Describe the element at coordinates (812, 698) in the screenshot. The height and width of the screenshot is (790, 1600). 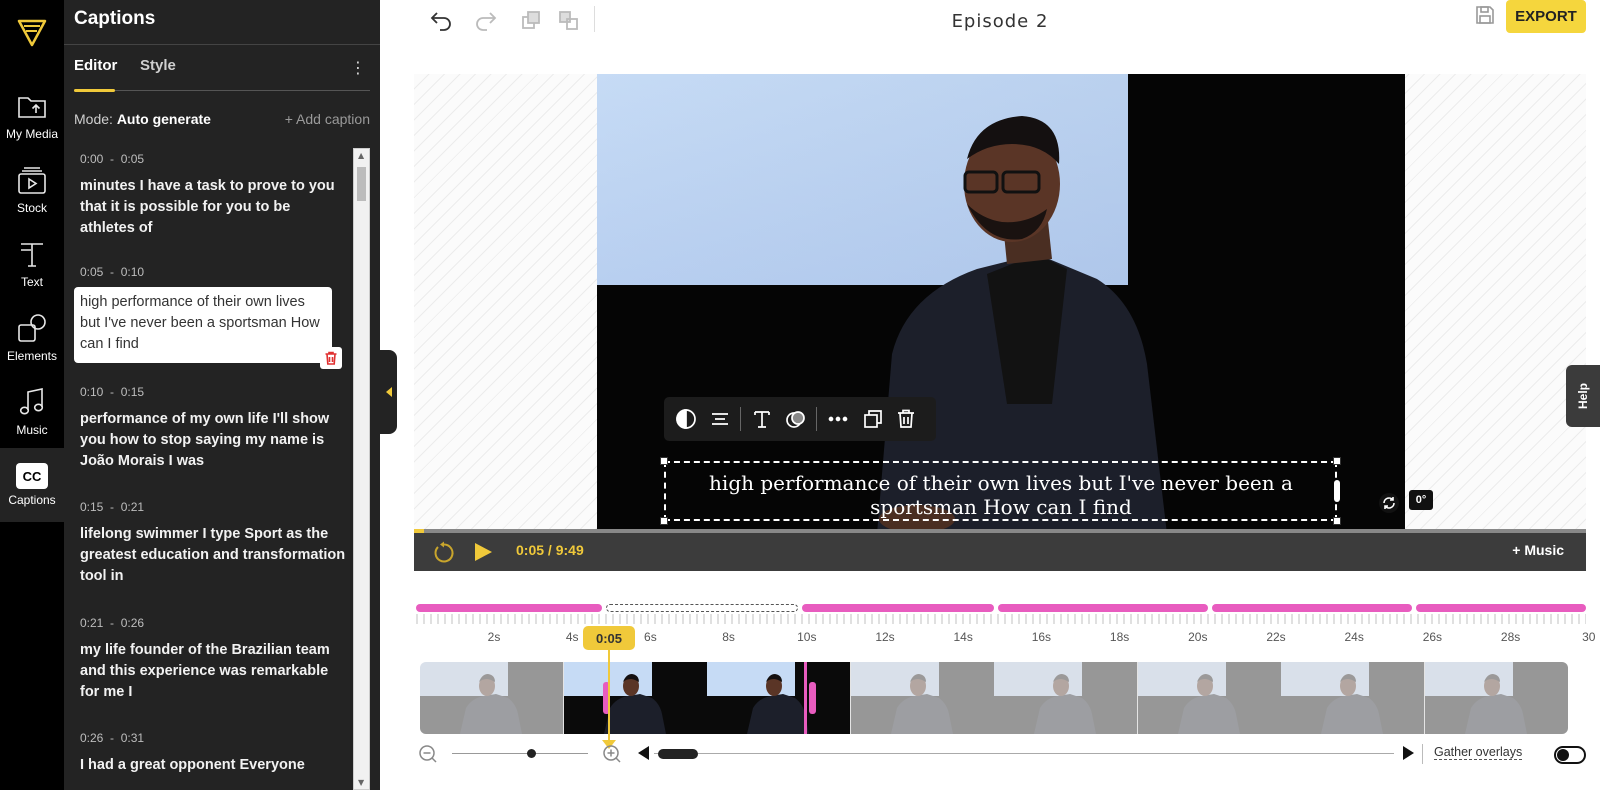
I see `clip-trim-handle-right` at that location.